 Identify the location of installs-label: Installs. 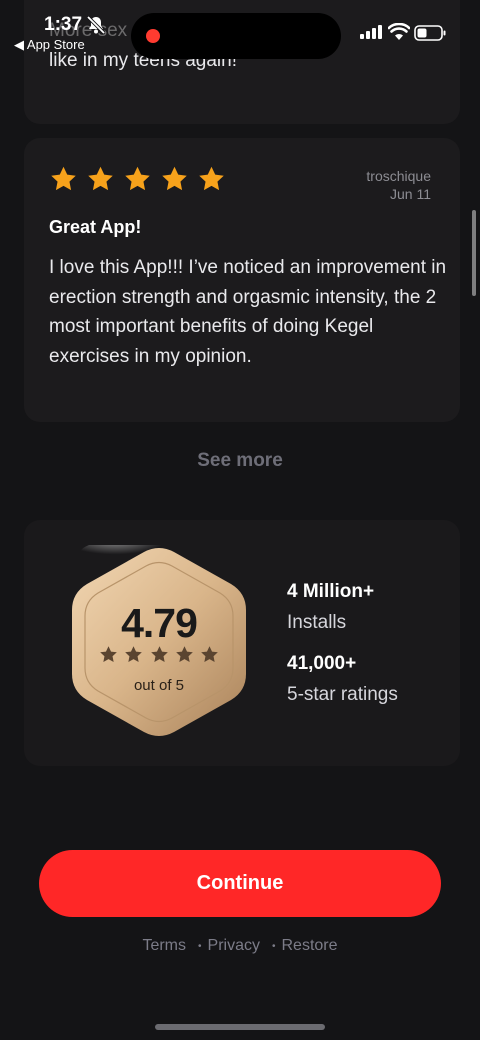
(317, 622).